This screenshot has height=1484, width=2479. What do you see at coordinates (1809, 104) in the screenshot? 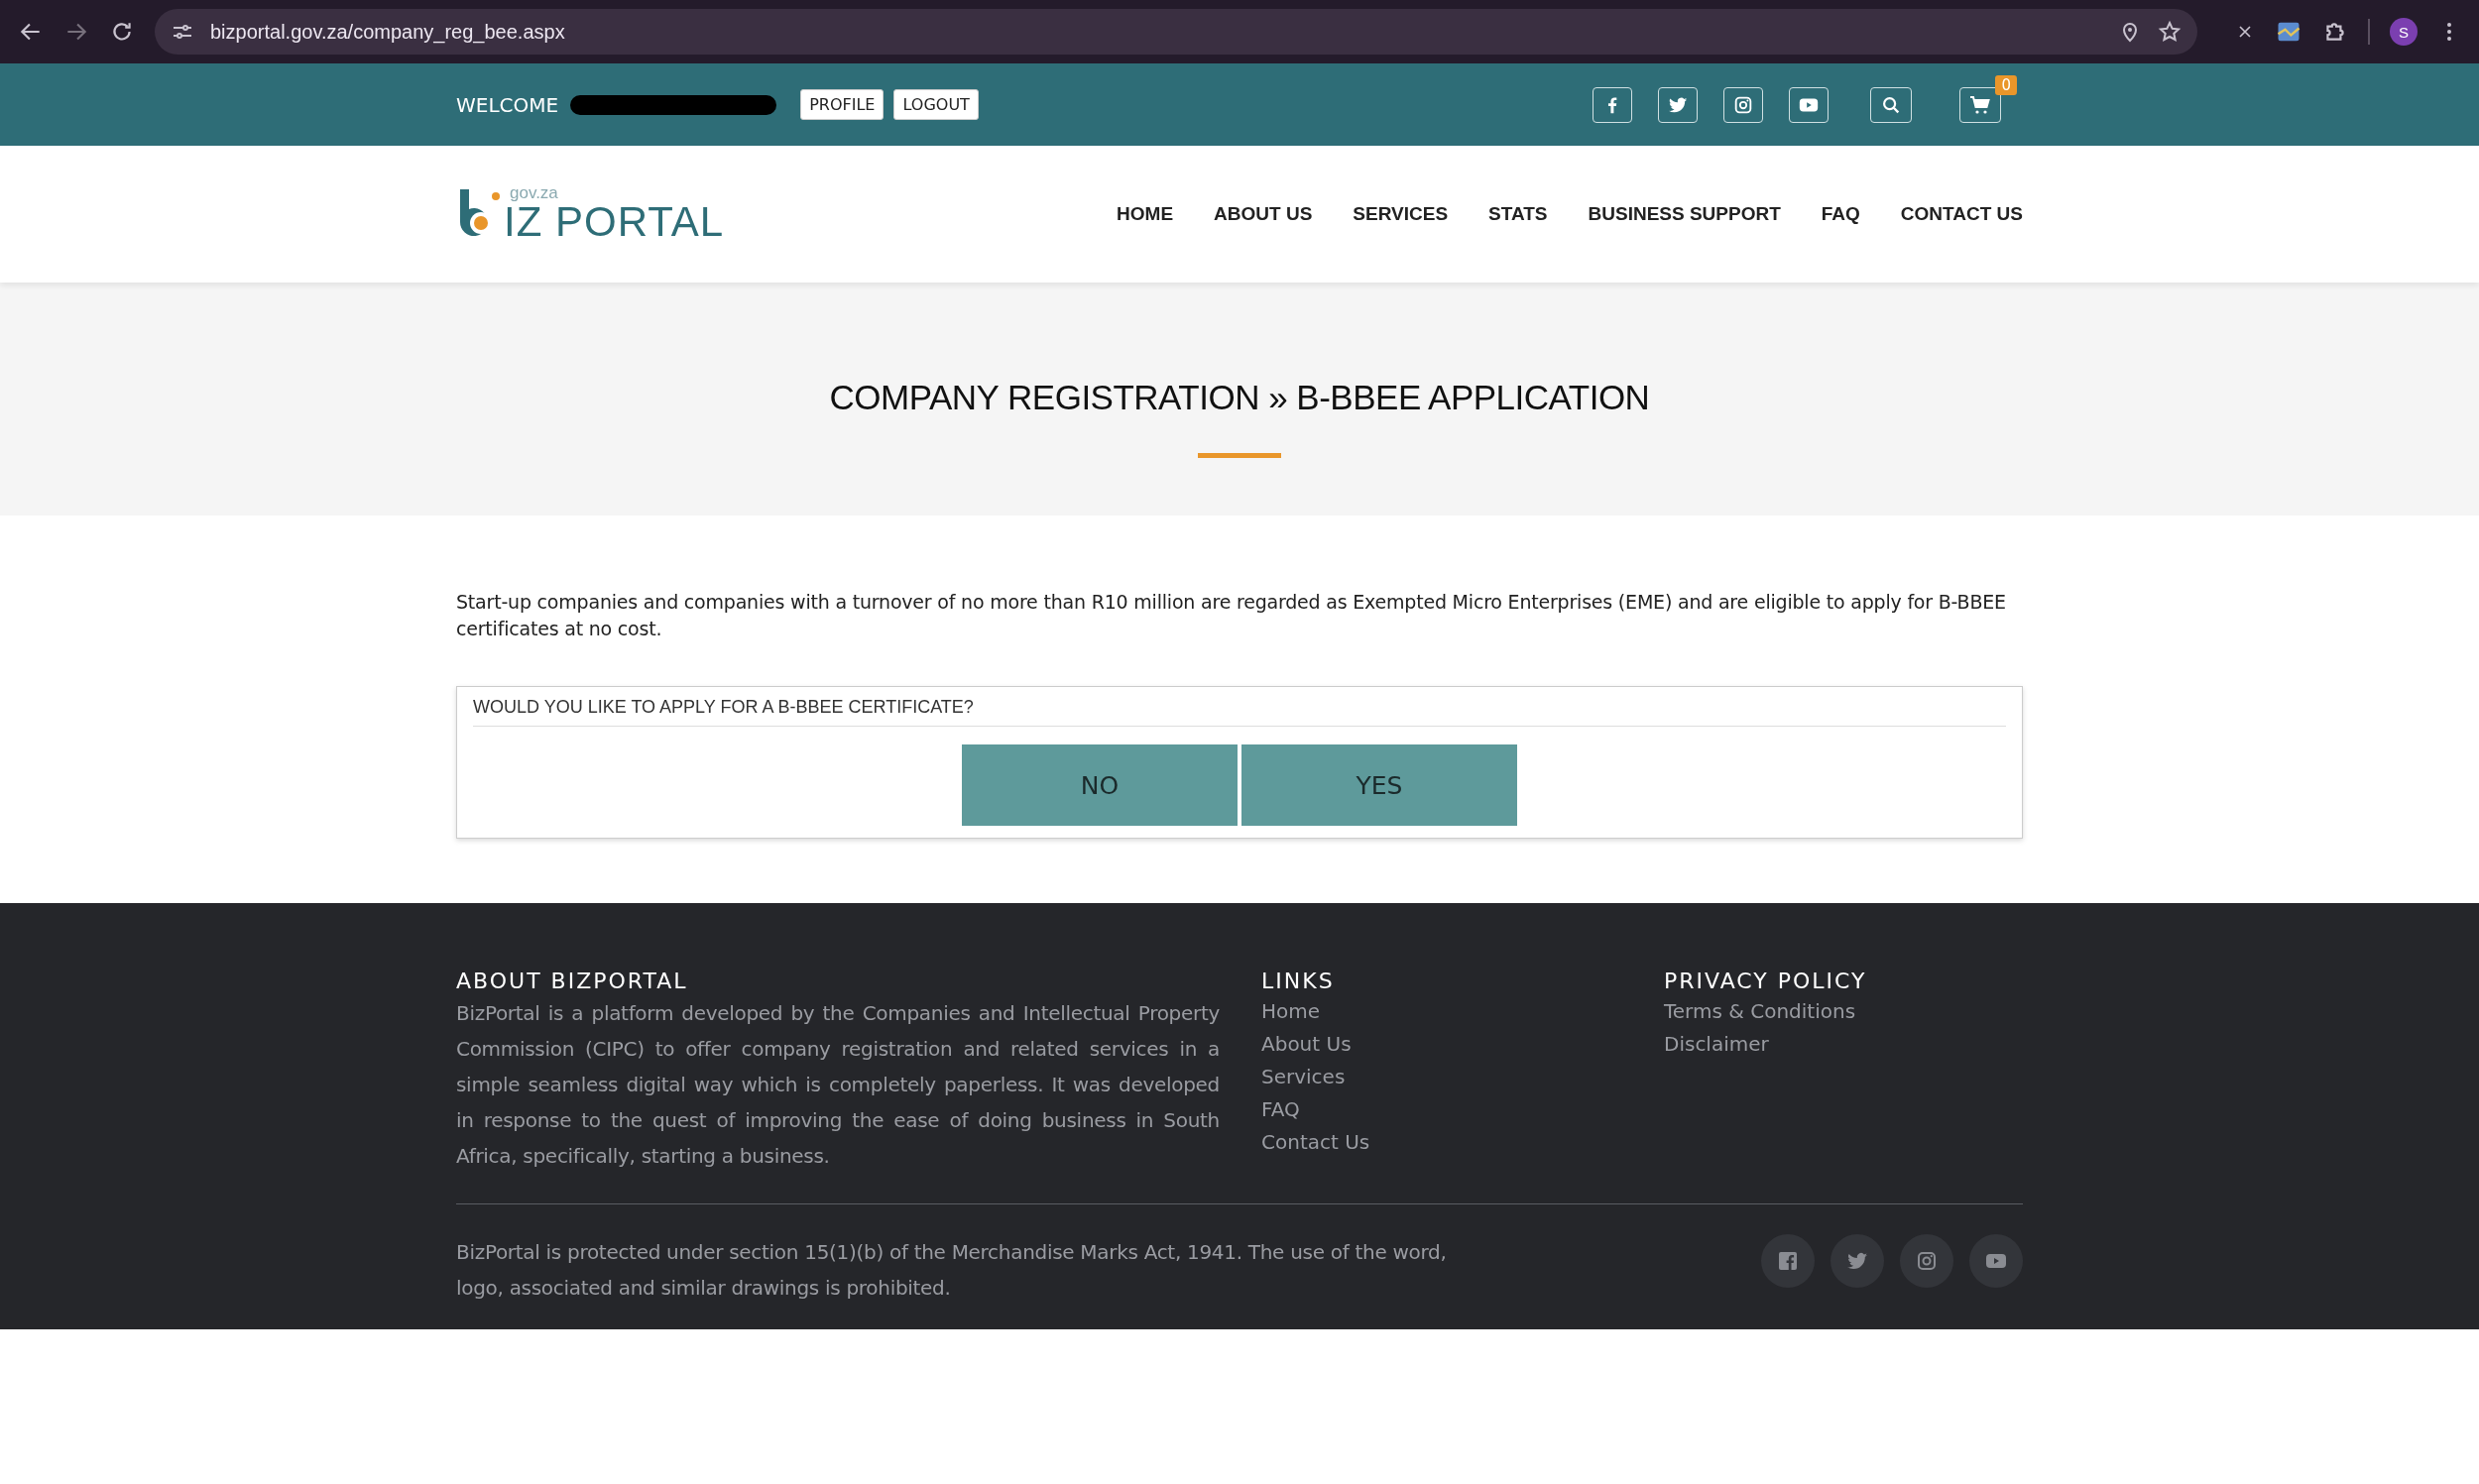
I see `youtube-link` at bounding box center [1809, 104].